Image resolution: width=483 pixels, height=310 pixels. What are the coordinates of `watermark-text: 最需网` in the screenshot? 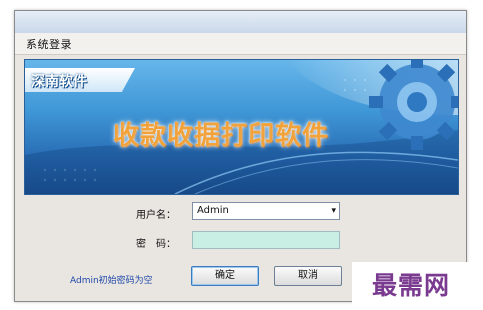 It's located at (411, 285).